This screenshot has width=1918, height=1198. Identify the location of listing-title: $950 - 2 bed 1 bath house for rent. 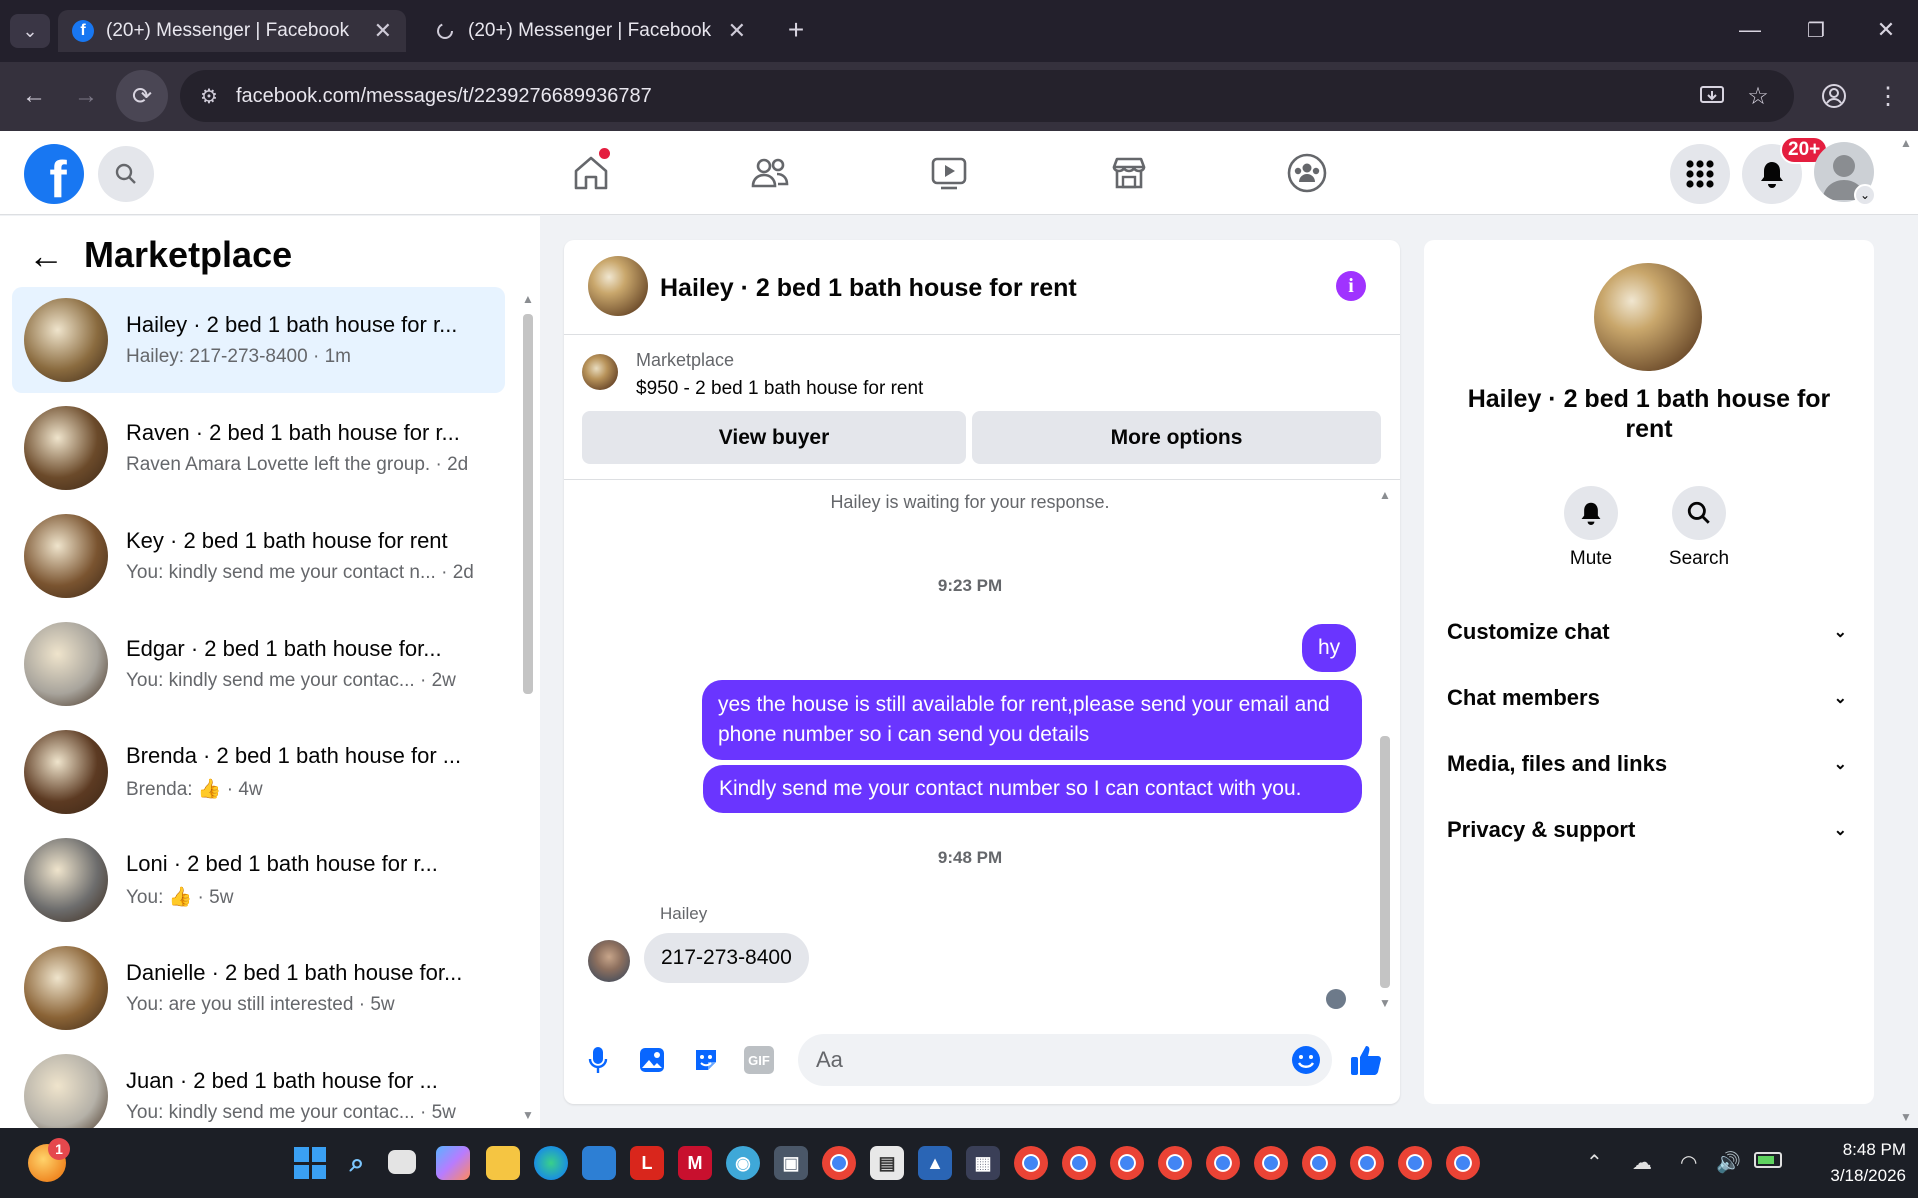
(779, 389).